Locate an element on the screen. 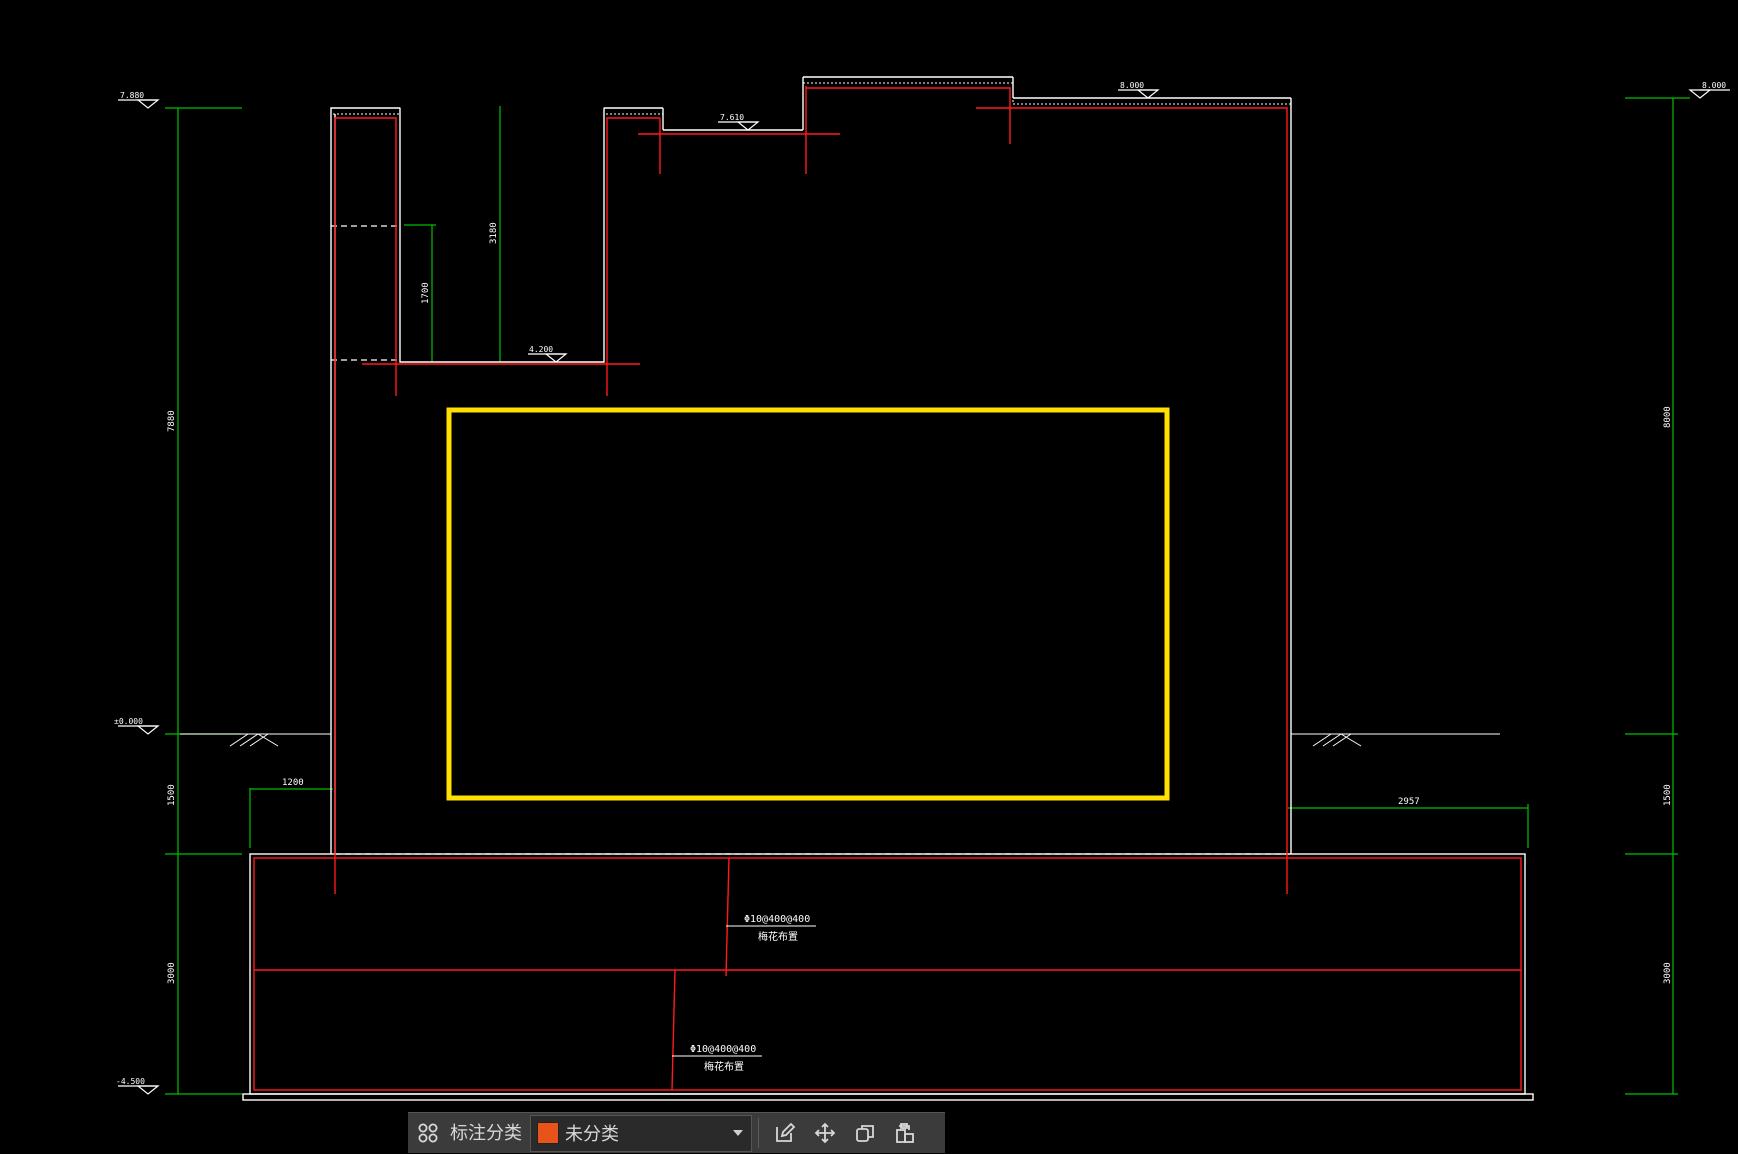 This screenshot has width=1738, height=1154. dim-left-offset: 1200 is located at coordinates (293, 783).